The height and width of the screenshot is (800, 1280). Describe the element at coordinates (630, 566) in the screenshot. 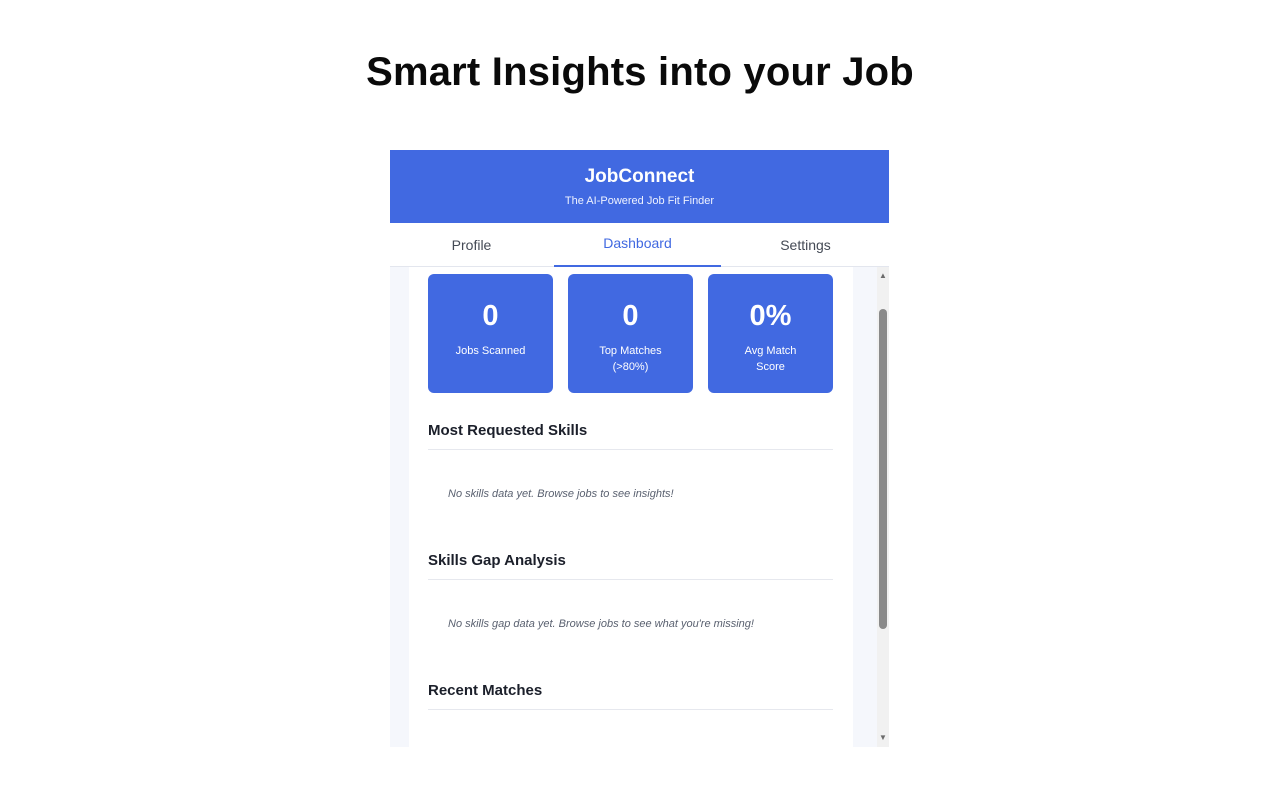

I see `section-title-skills-gap-analysis: Skills Gap Analysis` at that location.